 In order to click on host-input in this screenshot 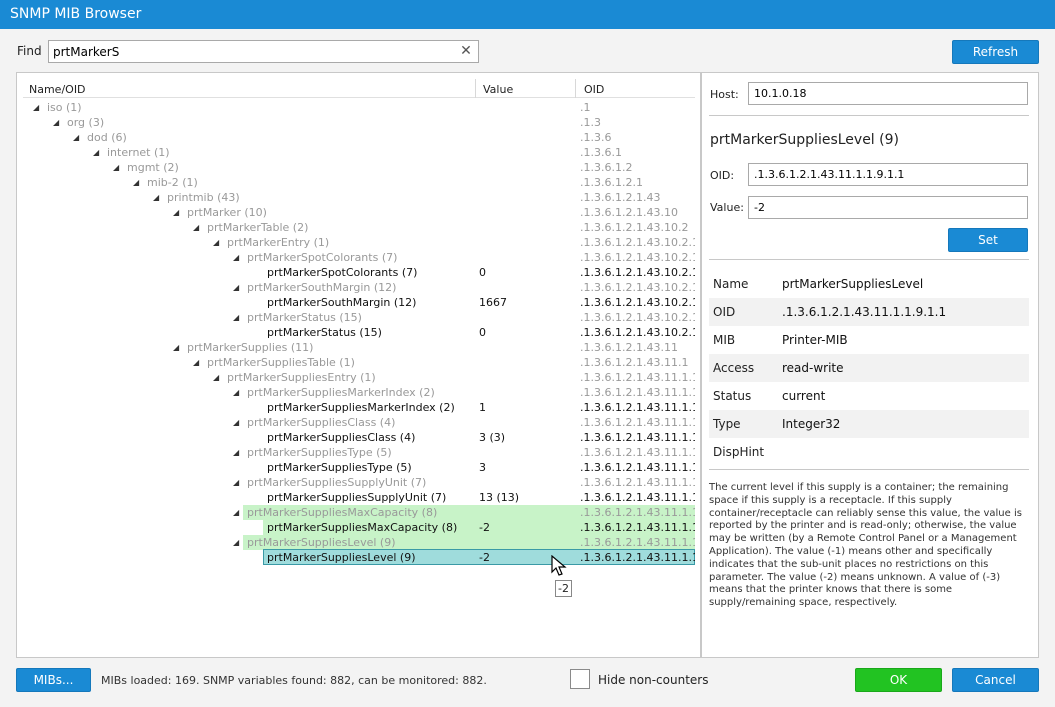, I will do `click(888, 93)`.